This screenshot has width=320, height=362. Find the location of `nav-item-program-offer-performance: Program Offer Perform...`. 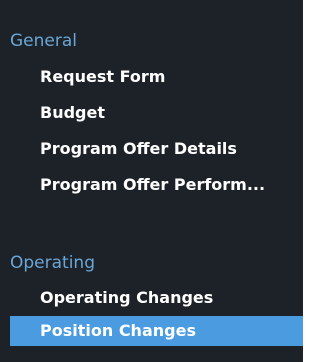

nav-item-program-offer-performance: Program Offer Perform... is located at coordinates (156, 185).